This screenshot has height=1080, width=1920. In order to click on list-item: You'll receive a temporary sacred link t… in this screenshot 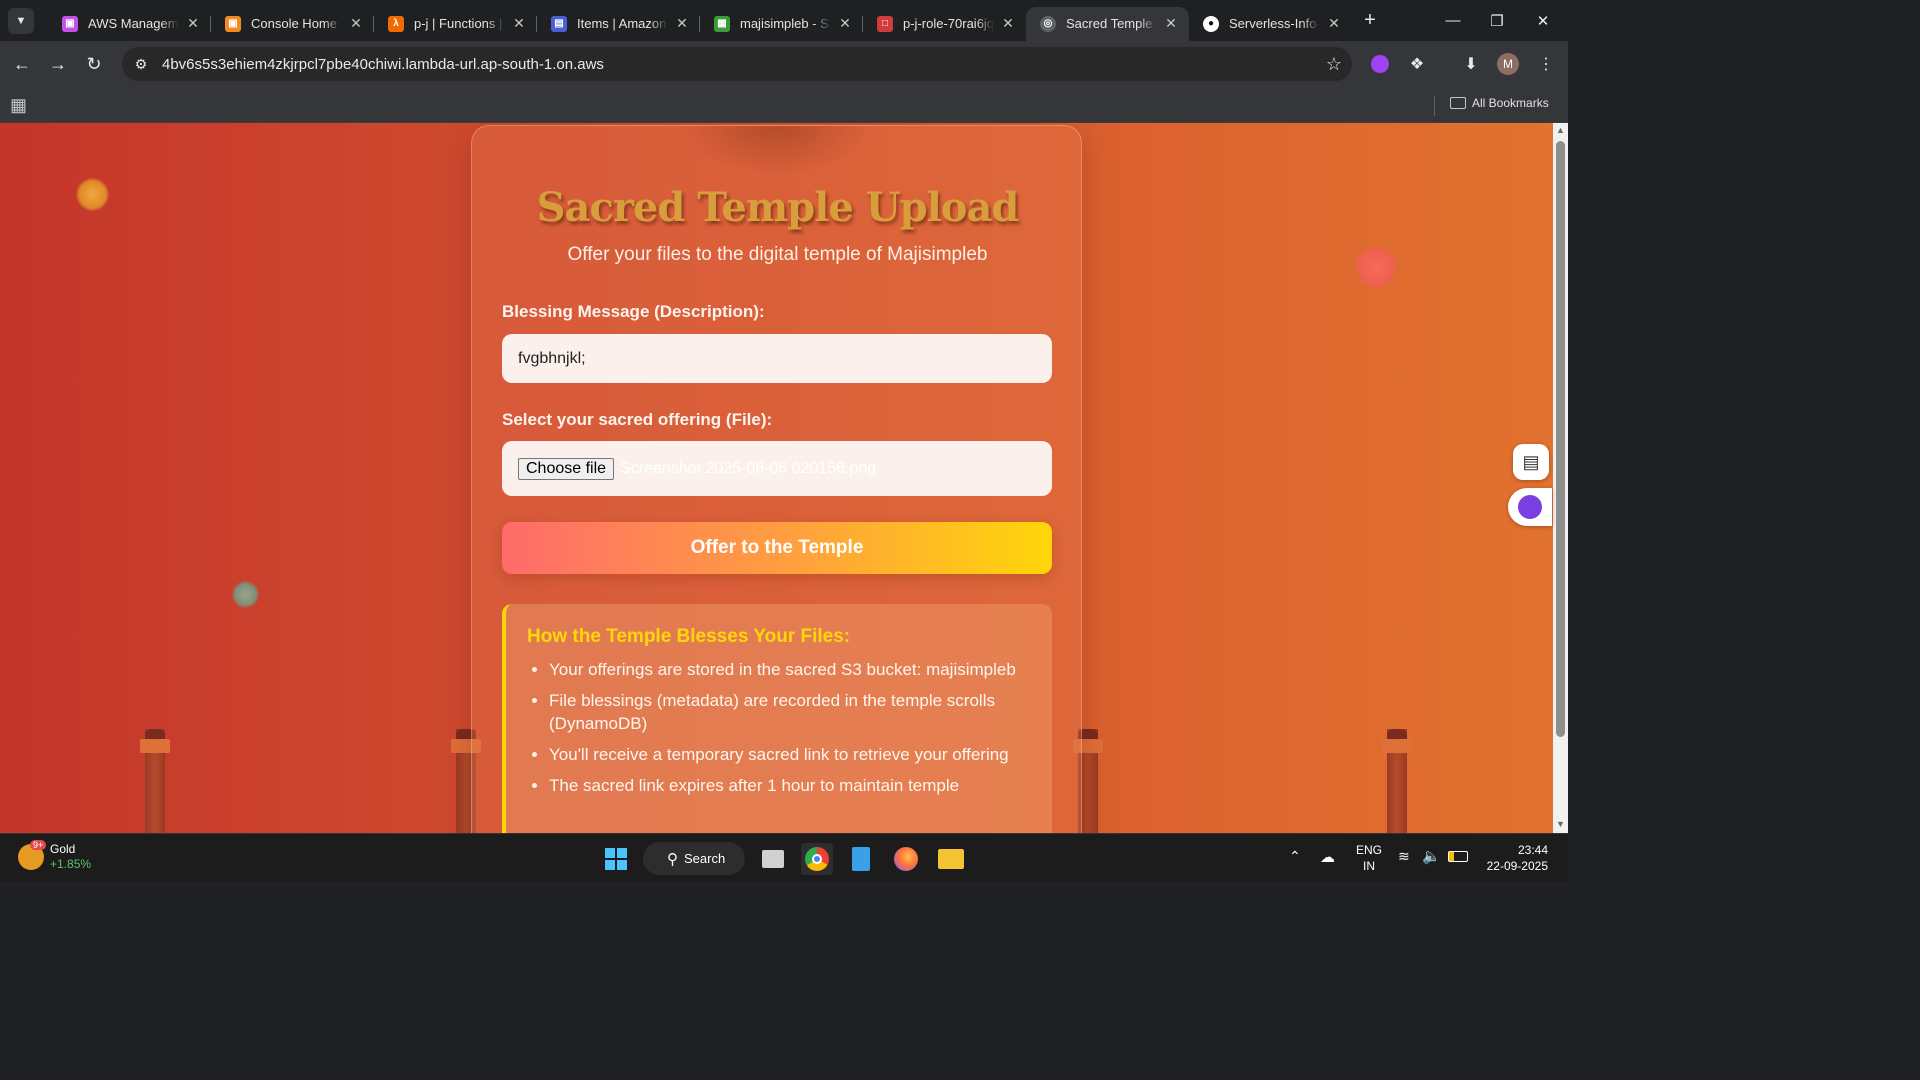, I will do `click(790, 754)`.